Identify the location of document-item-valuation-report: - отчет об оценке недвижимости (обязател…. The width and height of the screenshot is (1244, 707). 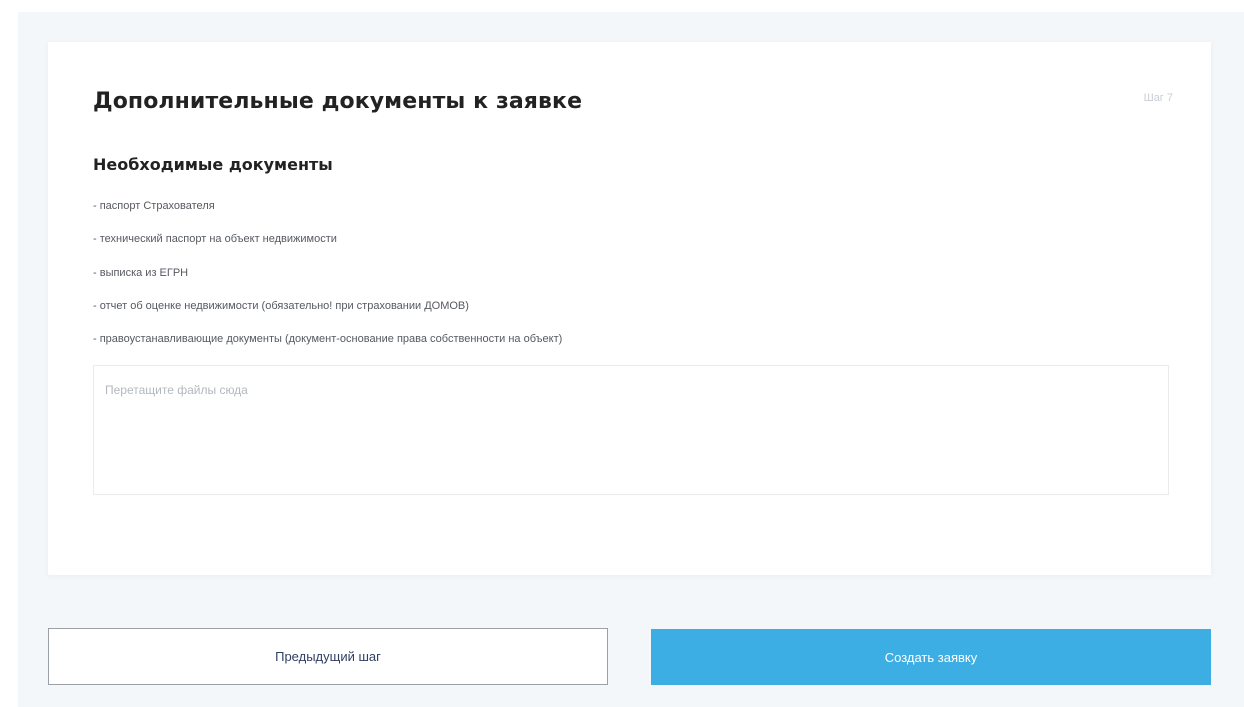
(281, 305).